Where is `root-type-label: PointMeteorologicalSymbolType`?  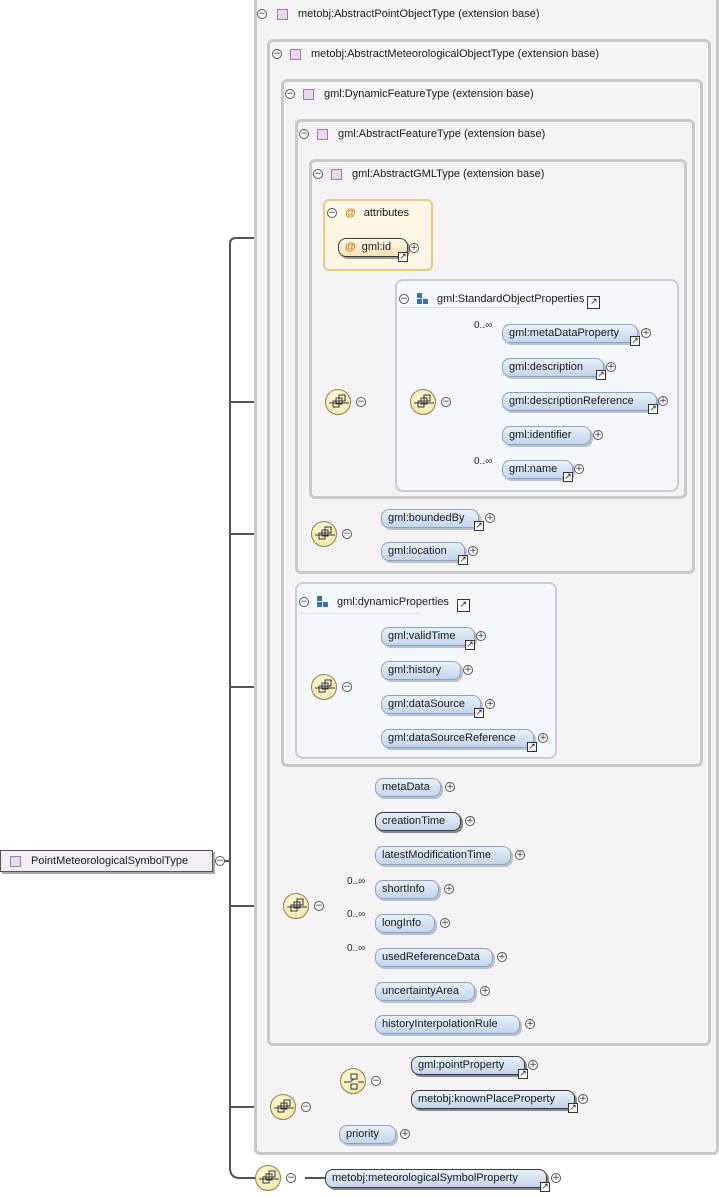
root-type-label: PointMeteorologicalSymbolType is located at coordinates (110, 861).